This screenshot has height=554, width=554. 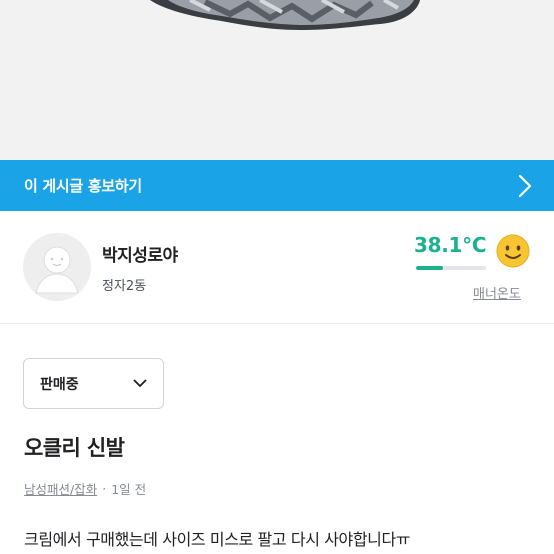 I want to click on item-category-link: 남성패션/잡화, so click(x=60, y=488).